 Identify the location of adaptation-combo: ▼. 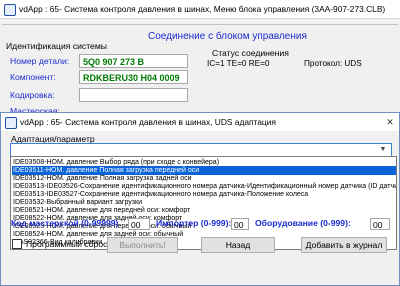
(201, 150).